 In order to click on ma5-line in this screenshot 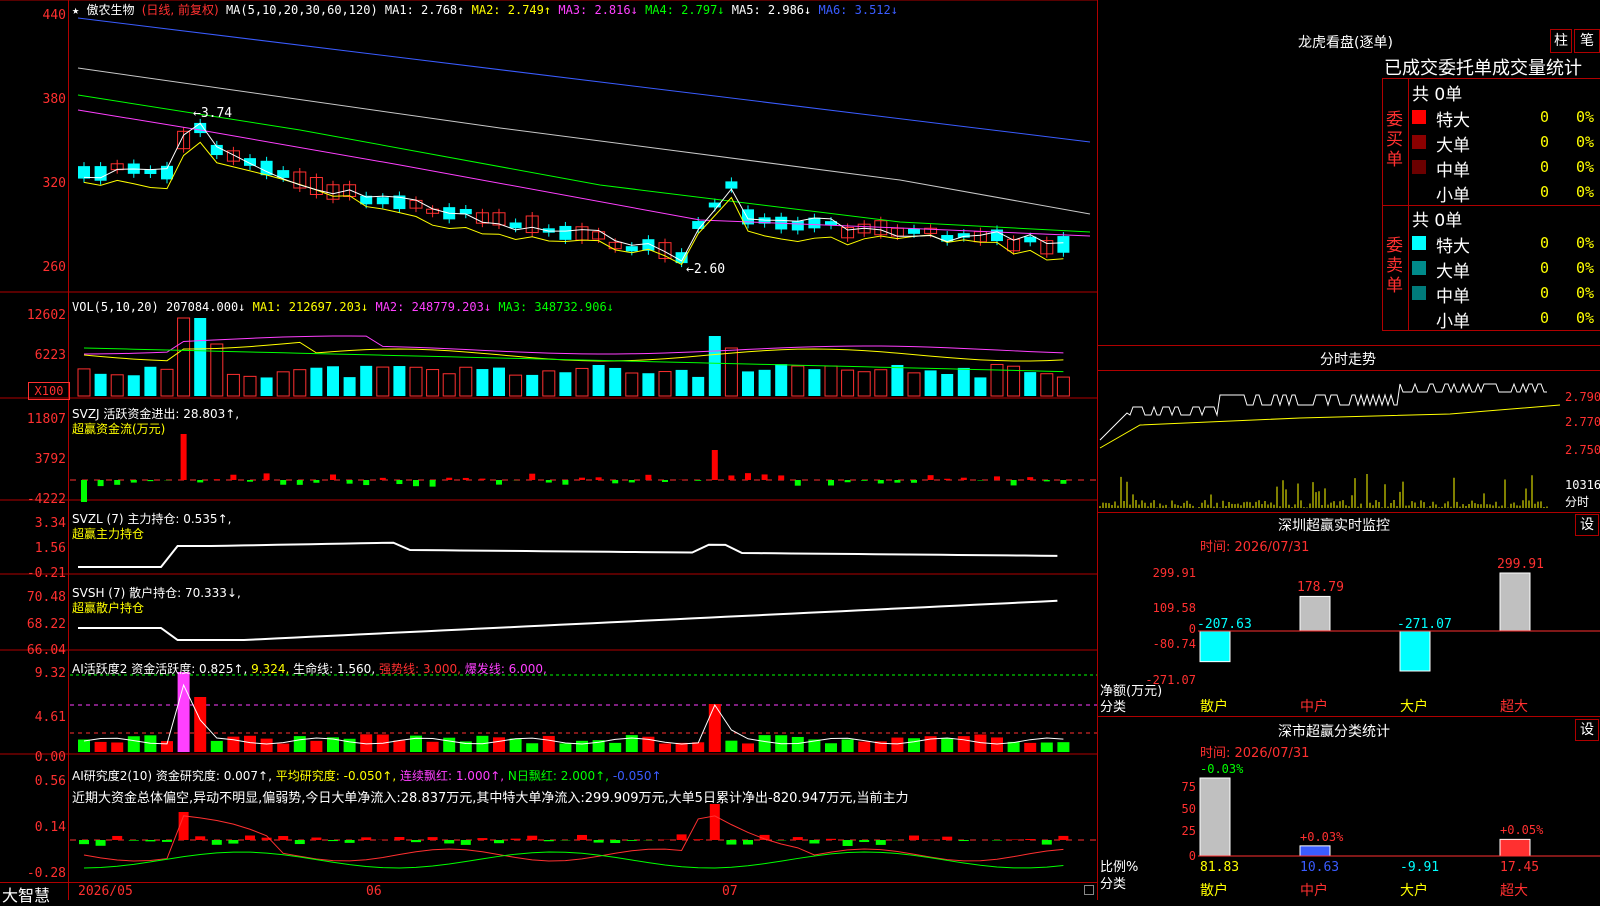, I will do `click(584, 141)`.